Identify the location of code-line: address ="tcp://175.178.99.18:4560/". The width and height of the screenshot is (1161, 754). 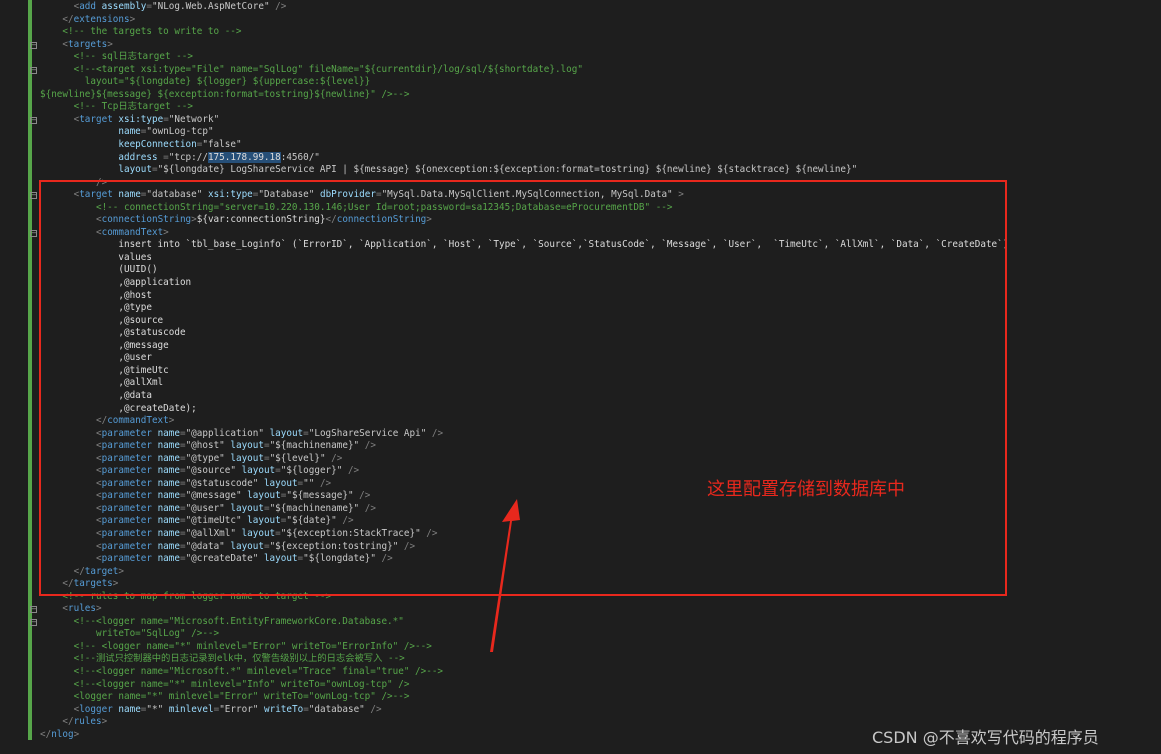
(597, 158).